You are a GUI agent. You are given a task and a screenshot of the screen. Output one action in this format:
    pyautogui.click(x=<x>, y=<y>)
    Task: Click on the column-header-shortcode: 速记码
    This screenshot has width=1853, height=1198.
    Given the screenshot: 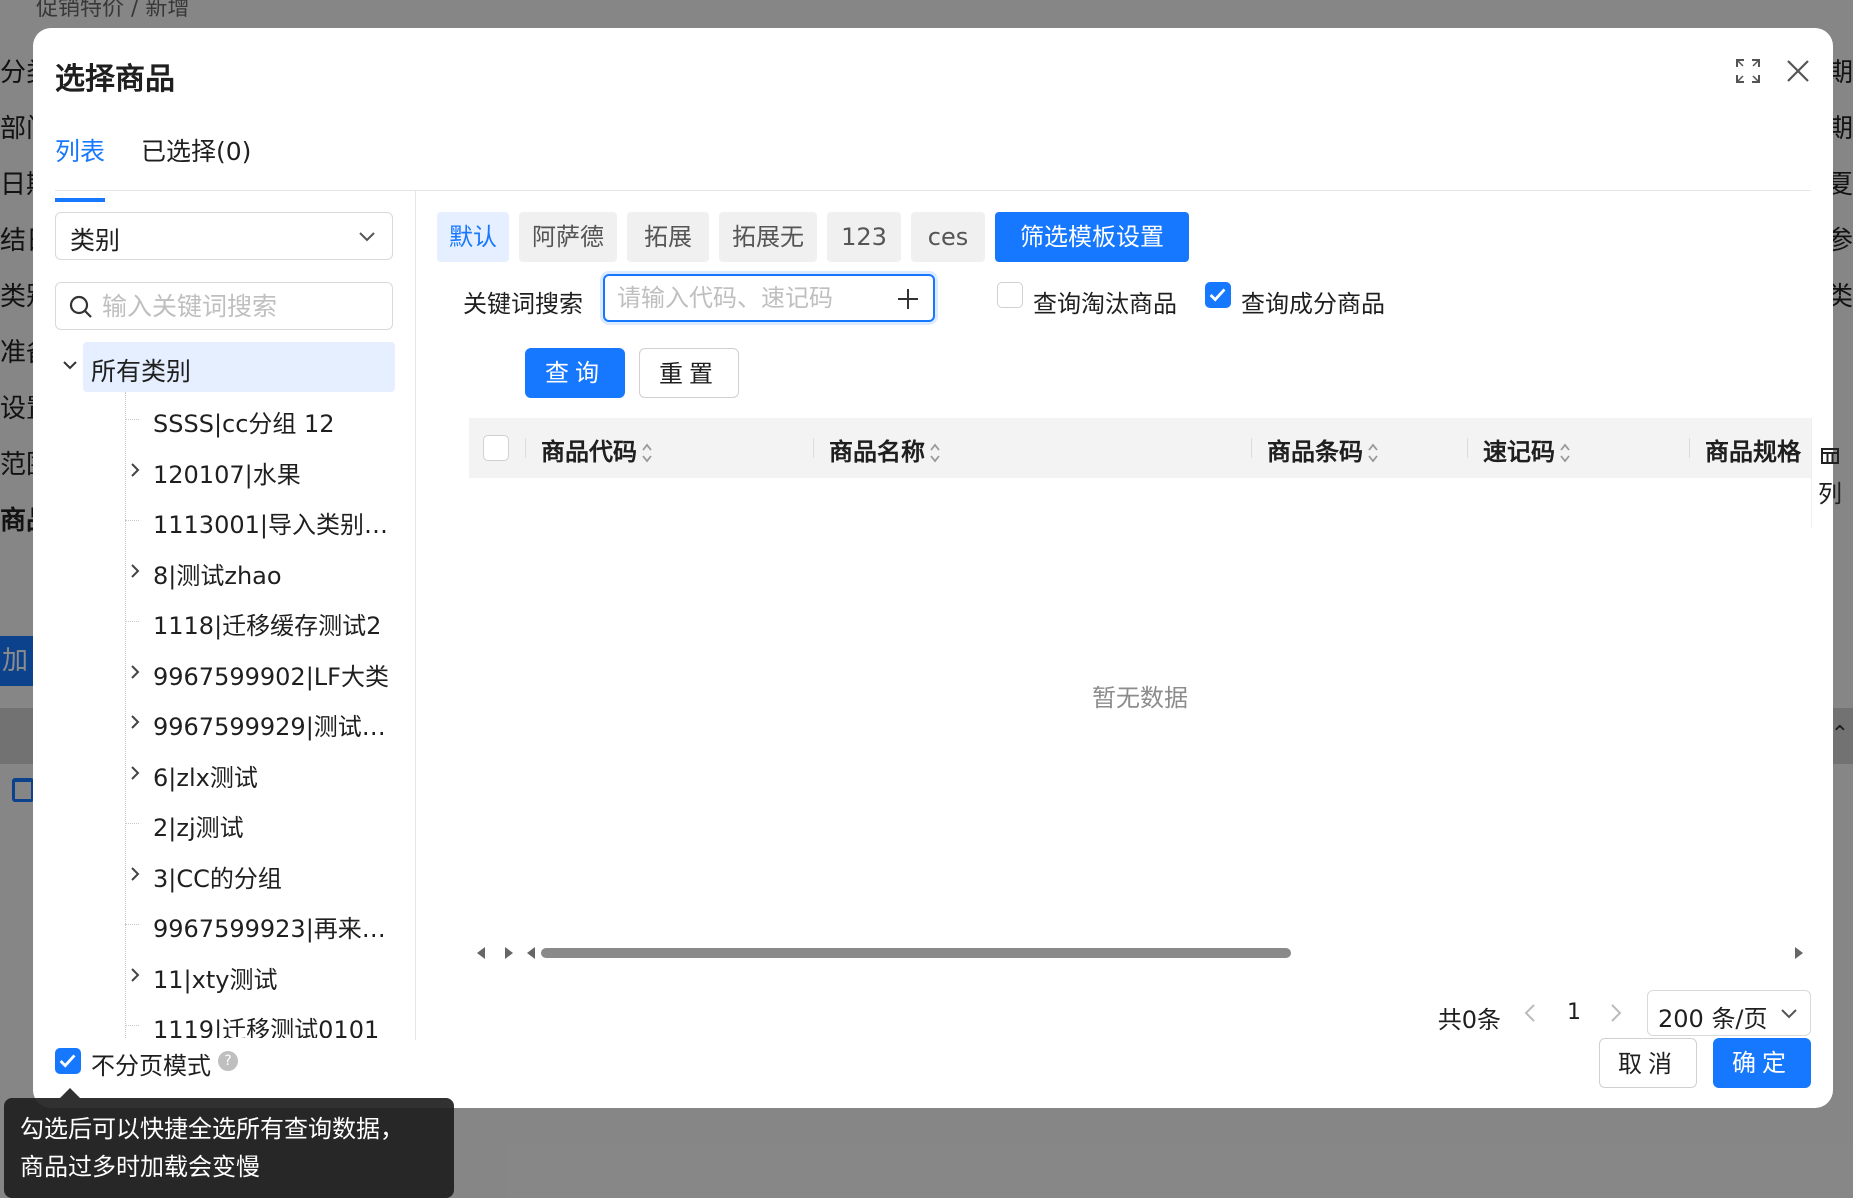 What is the action you would take?
    pyautogui.click(x=1527, y=449)
    